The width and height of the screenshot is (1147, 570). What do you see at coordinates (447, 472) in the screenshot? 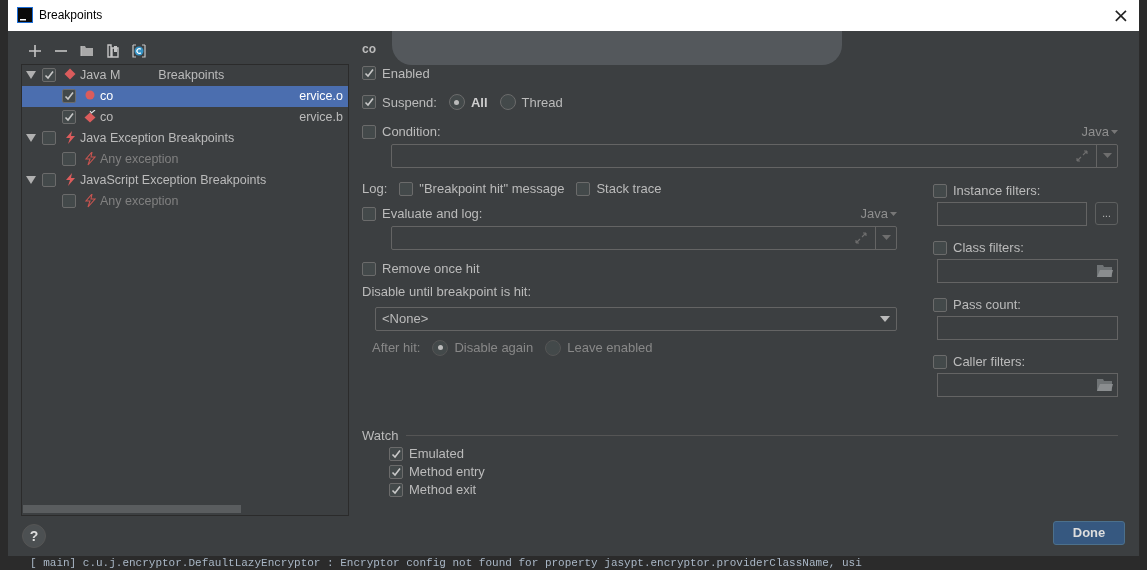
I see `checkbox-label: Method entry` at bounding box center [447, 472].